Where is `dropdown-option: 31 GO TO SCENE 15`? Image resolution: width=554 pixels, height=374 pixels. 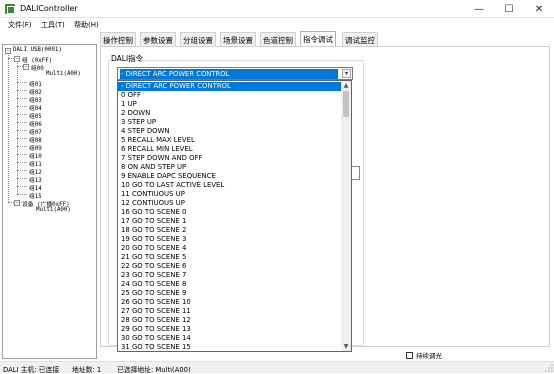
dropdown-option: 31 GO TO SCENE 15 is located at coordinates (230, 347).